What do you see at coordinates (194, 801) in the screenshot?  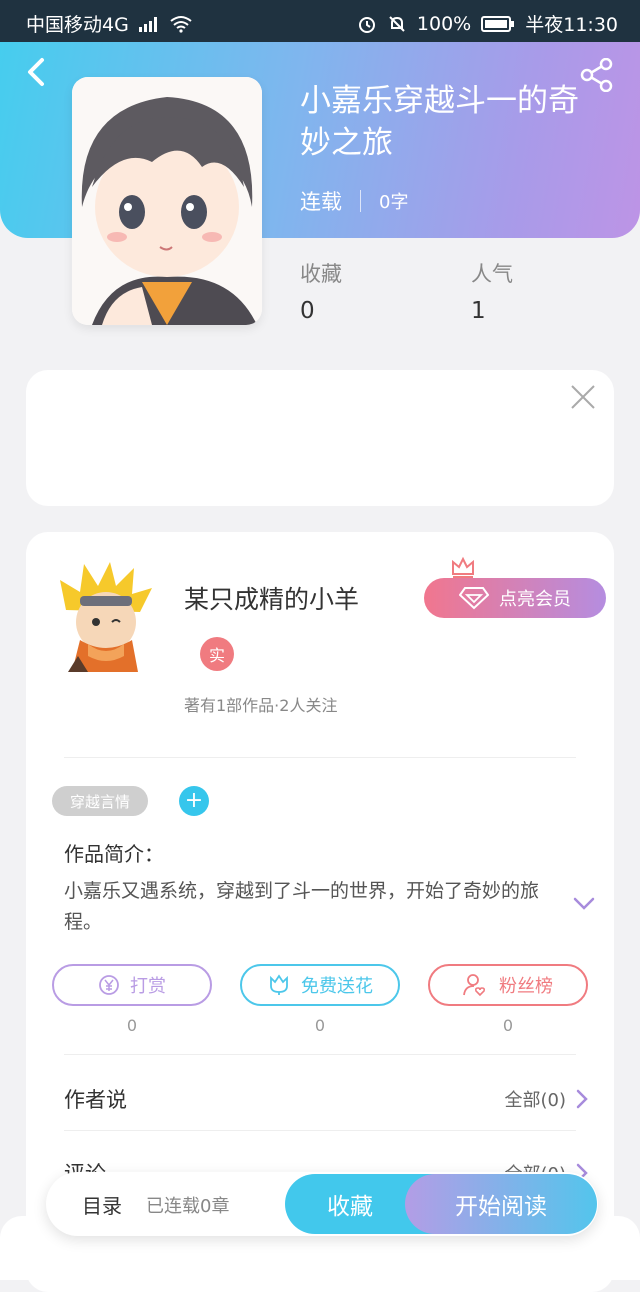 I see `add-tag-button: +` at bounding box center [194, 801].